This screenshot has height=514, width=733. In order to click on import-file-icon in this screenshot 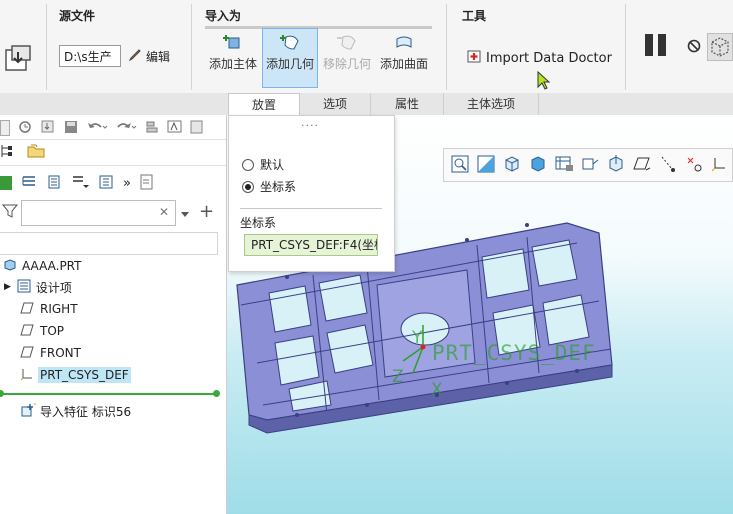, I will do `click(18, 58)`.